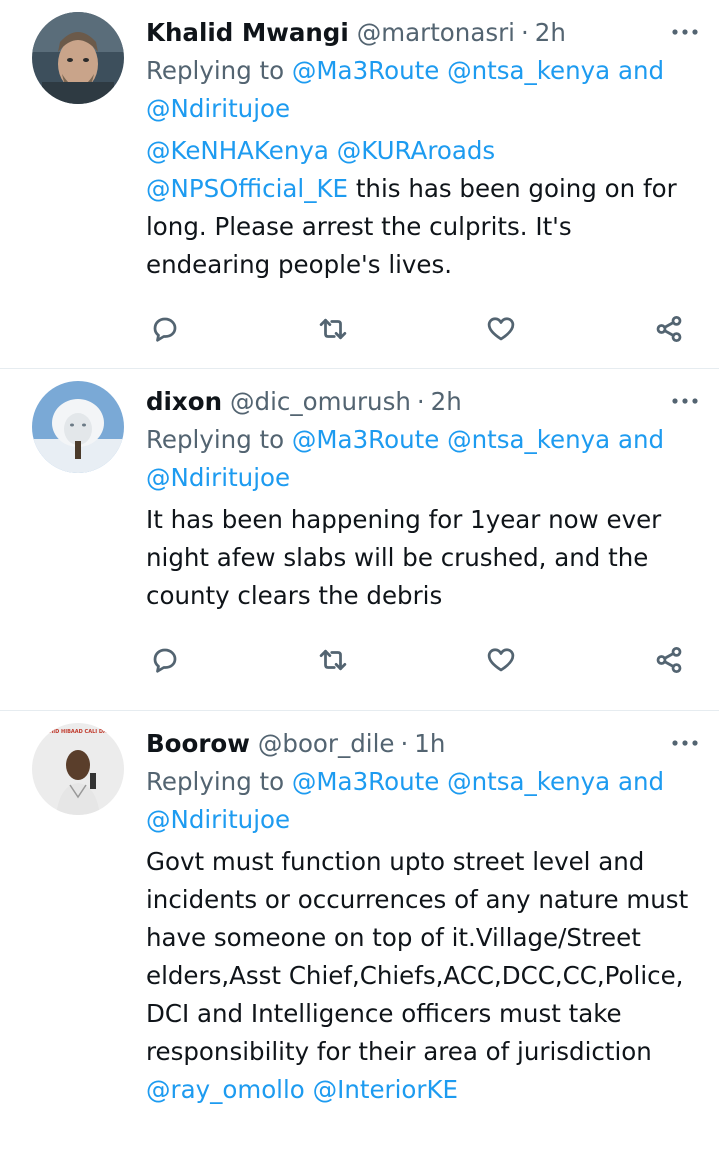  I want to click on mention-link: @InteriorKE, so click(385, 1089).